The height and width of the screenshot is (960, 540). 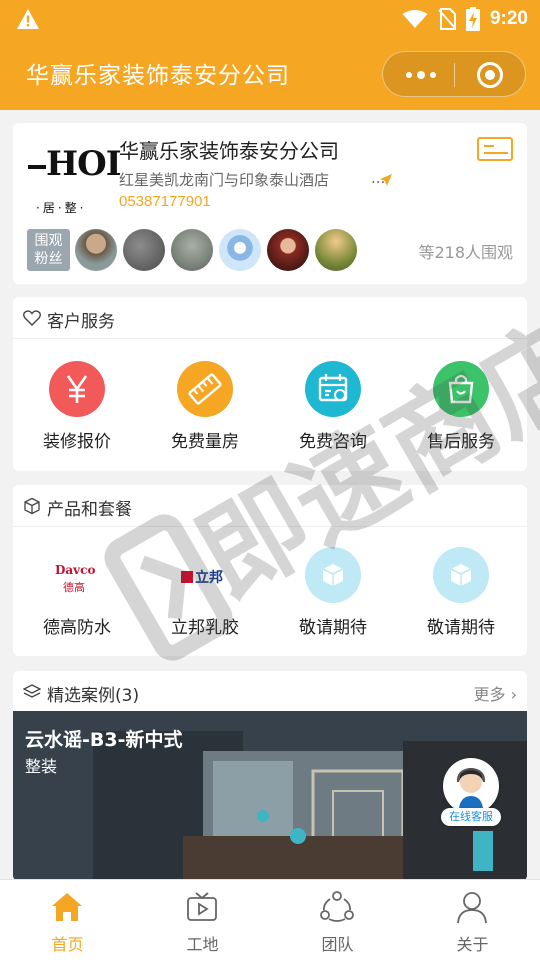 What do you see at coordinates (489, 694) in the screenshot?
I see `more-label: 更多` at bounding box center [489, 694].